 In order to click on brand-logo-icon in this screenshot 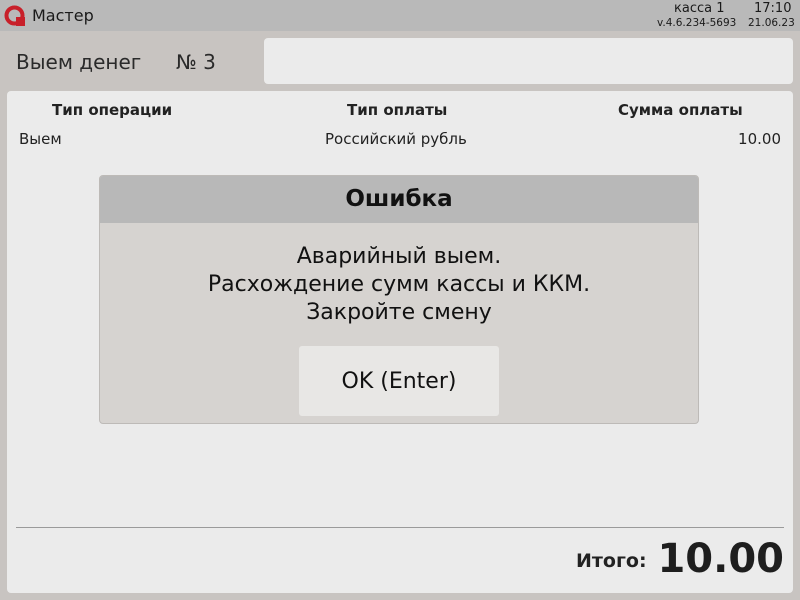, I will do `click(14, 15)`.